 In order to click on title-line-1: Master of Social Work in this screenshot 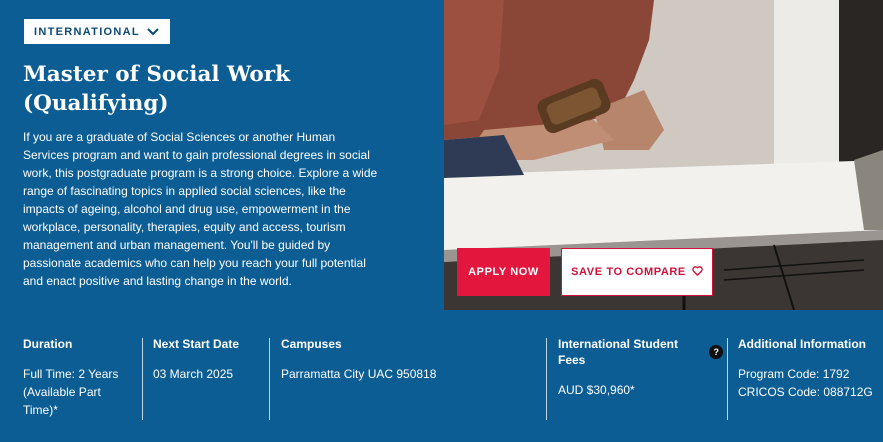, I will do `click(156, 74)`.